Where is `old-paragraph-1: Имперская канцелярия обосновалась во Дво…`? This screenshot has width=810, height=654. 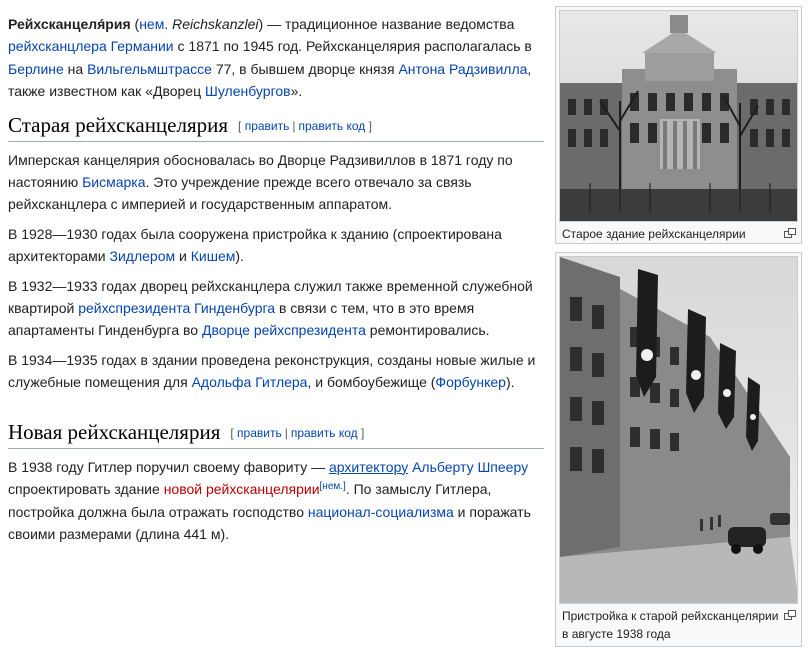
old-paragraph-1: Имперская канцелярия обосновалась во Дво… is located at coordinates (260, 182).